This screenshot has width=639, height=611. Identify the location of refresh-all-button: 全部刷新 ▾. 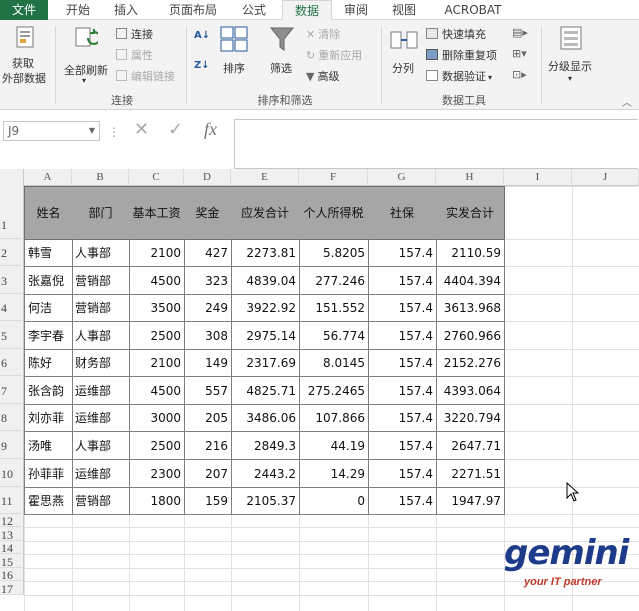
(86, 56).